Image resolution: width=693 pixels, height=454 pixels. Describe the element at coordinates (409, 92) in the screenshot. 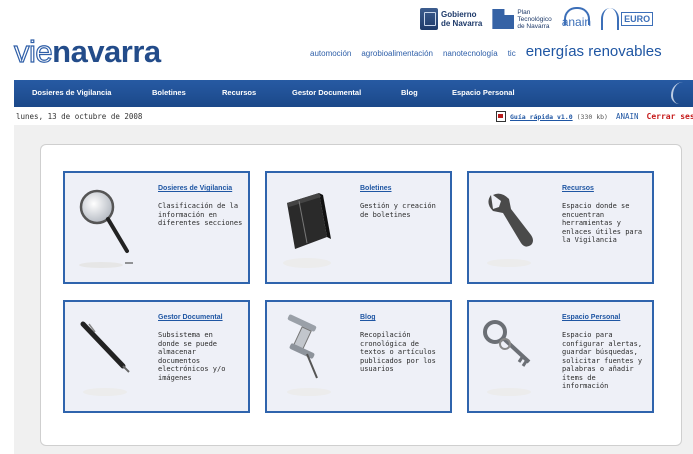

I see `nav-blog: Blog` at that location.